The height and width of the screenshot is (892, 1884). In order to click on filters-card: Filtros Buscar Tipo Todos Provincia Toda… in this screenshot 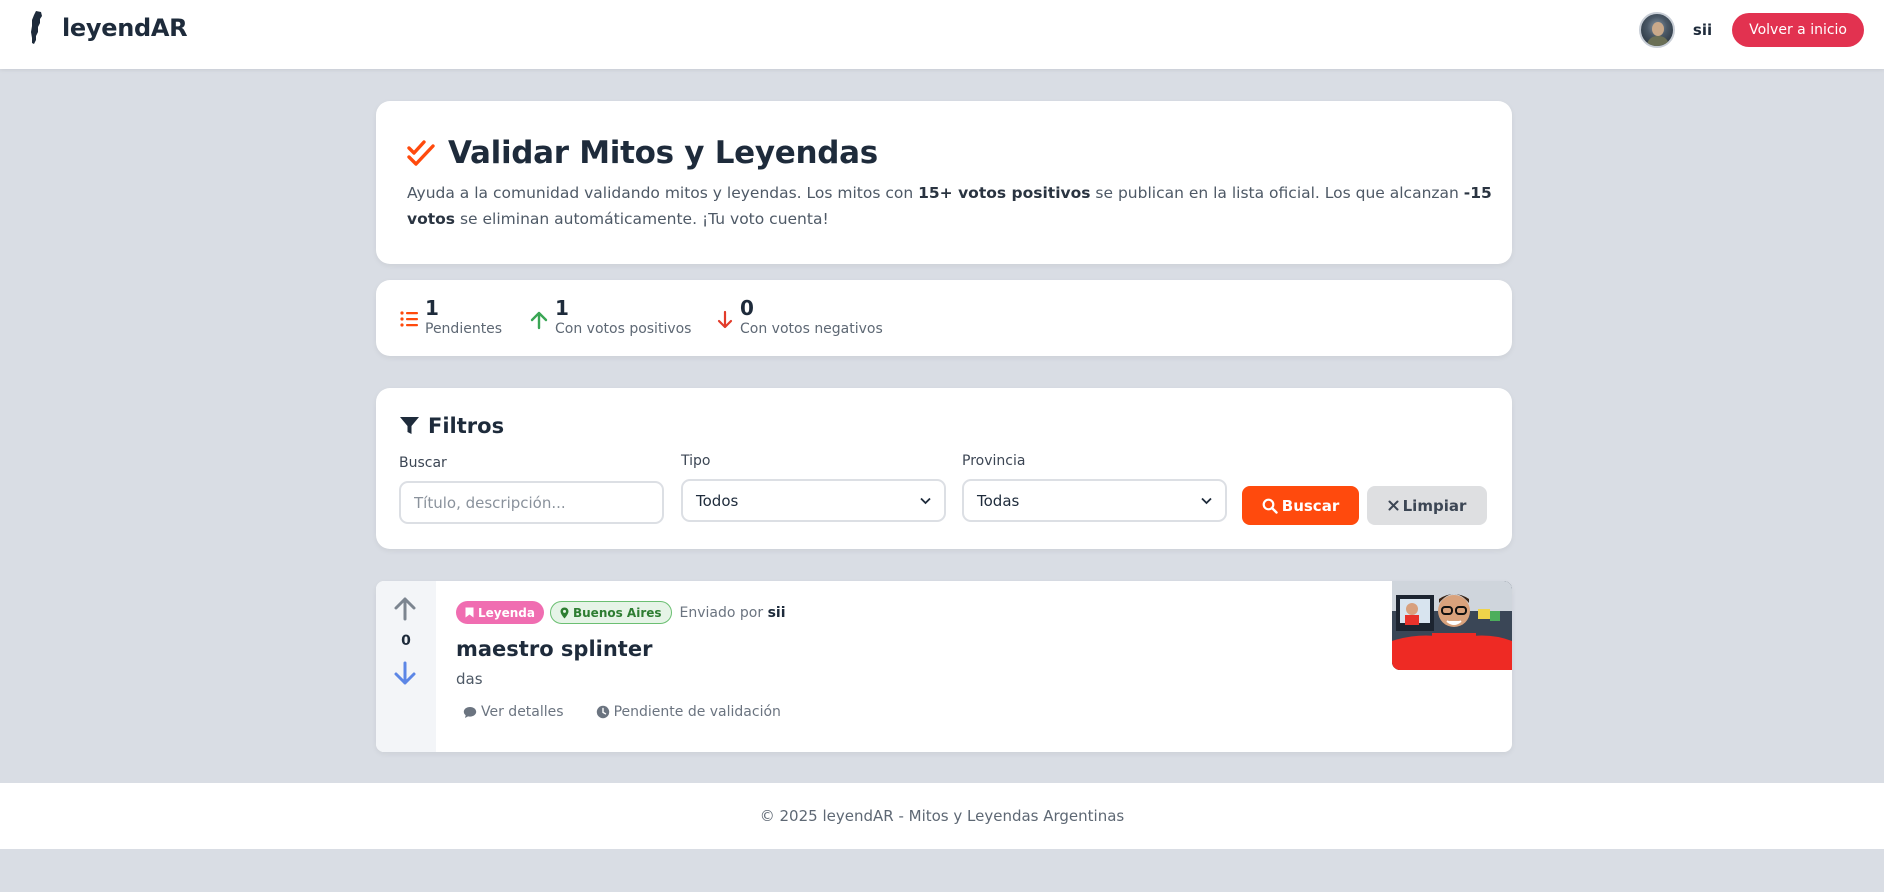, I will do `click(944, 468)`.